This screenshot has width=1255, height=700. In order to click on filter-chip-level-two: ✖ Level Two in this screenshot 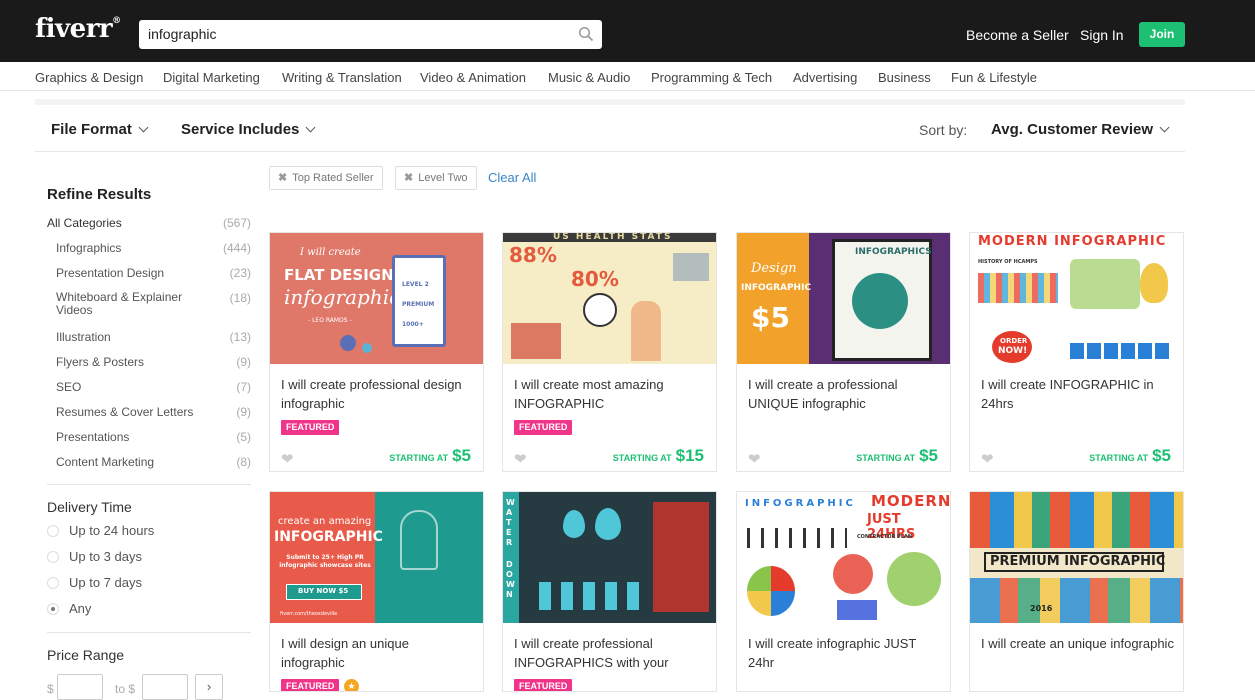, I will do `click(436, 178)`.